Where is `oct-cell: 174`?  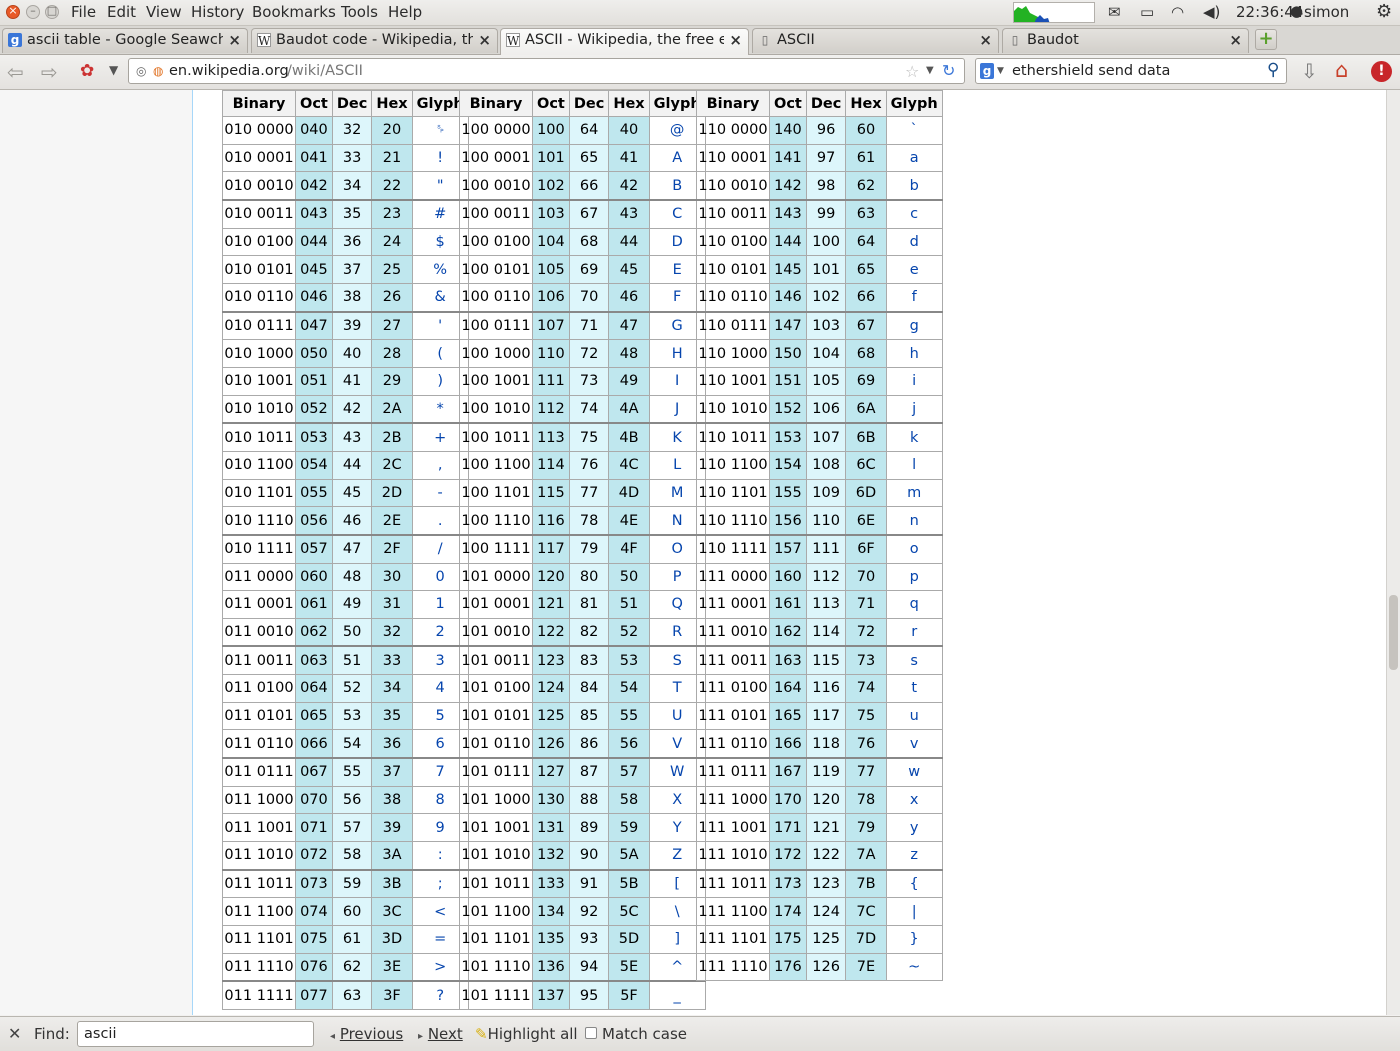
oct-cell: 174 is located at coordinates (788, 912).